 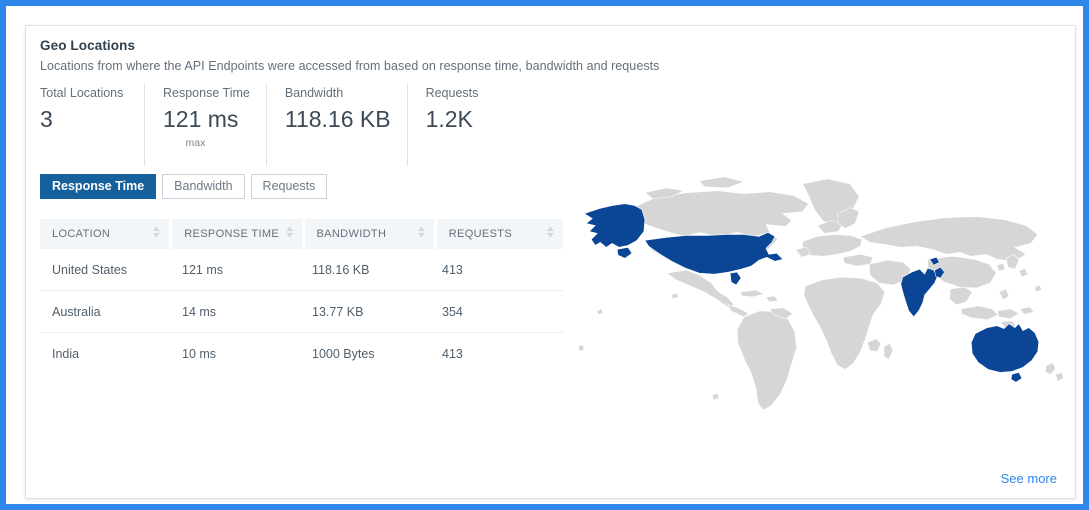 I want to click on metric-label: Bandwidth, so click(x=314, y=93).